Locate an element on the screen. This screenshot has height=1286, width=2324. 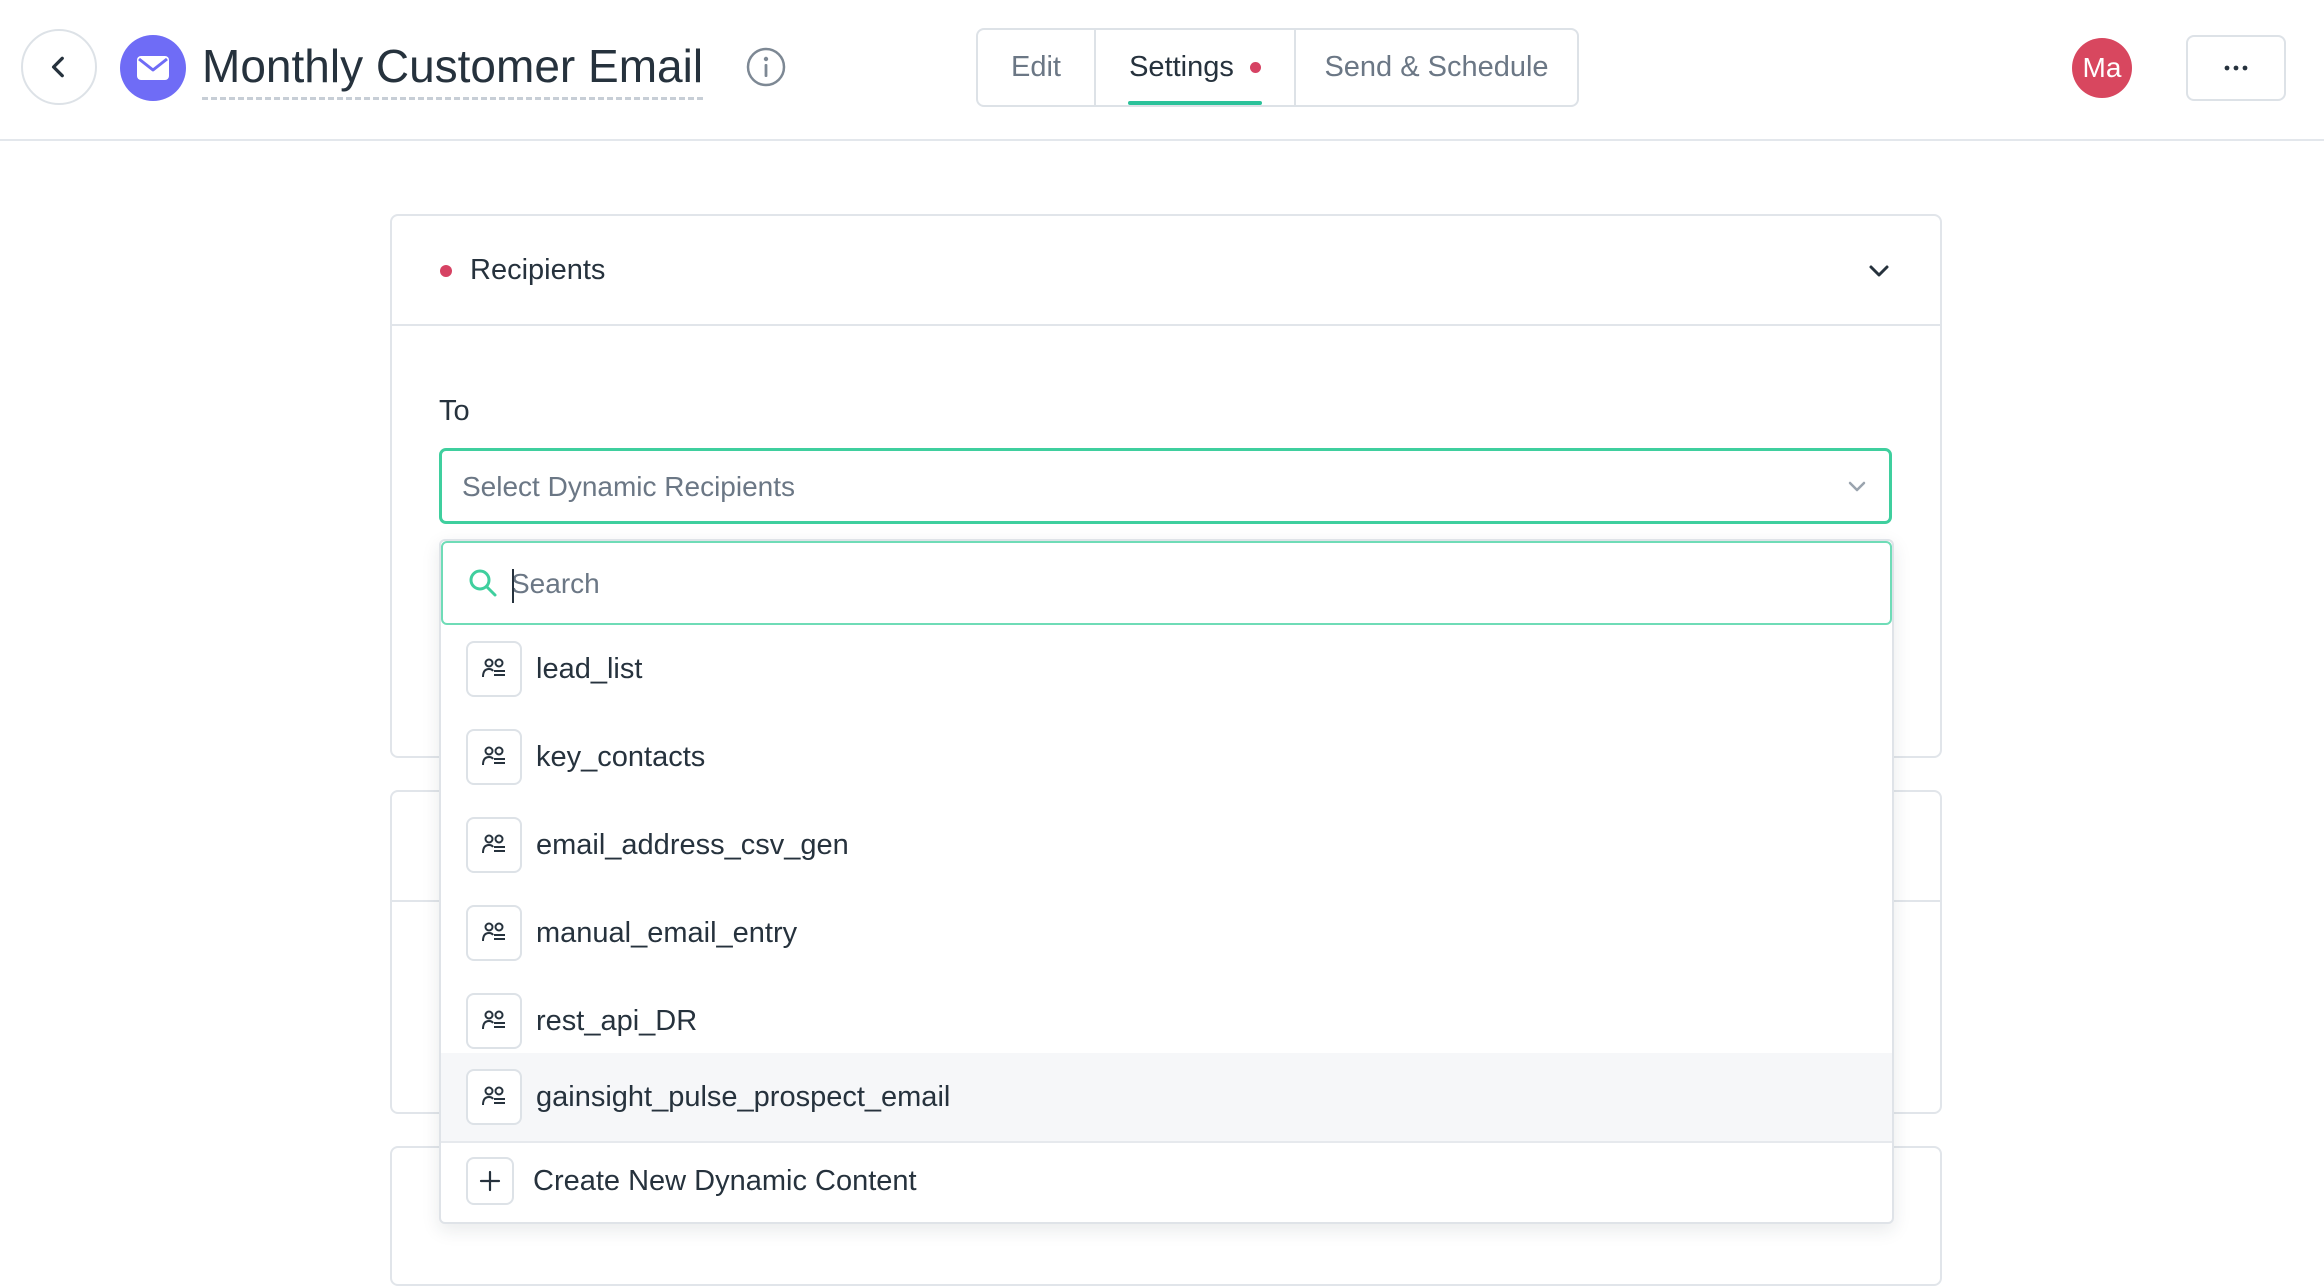
email-type-badge is located at coordinates (153, 68).